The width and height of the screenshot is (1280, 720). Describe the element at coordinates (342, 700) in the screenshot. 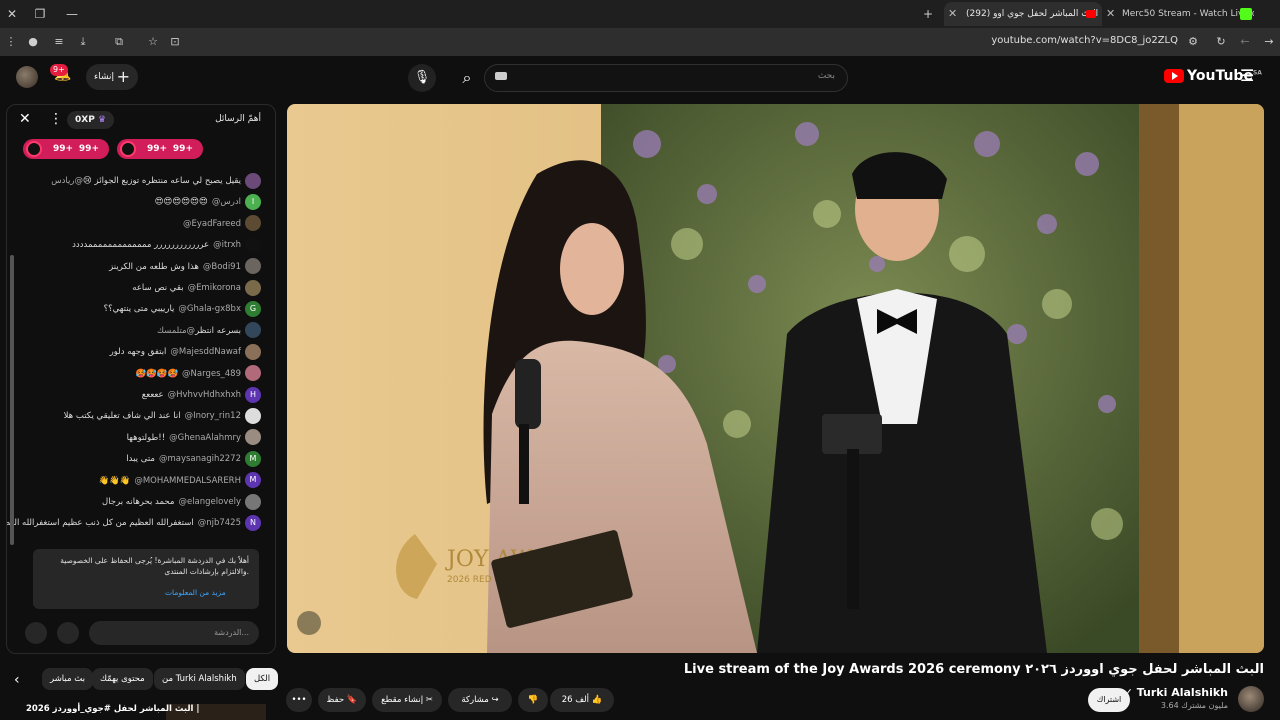

I see `save-button: حفظ 🔖` at that location.